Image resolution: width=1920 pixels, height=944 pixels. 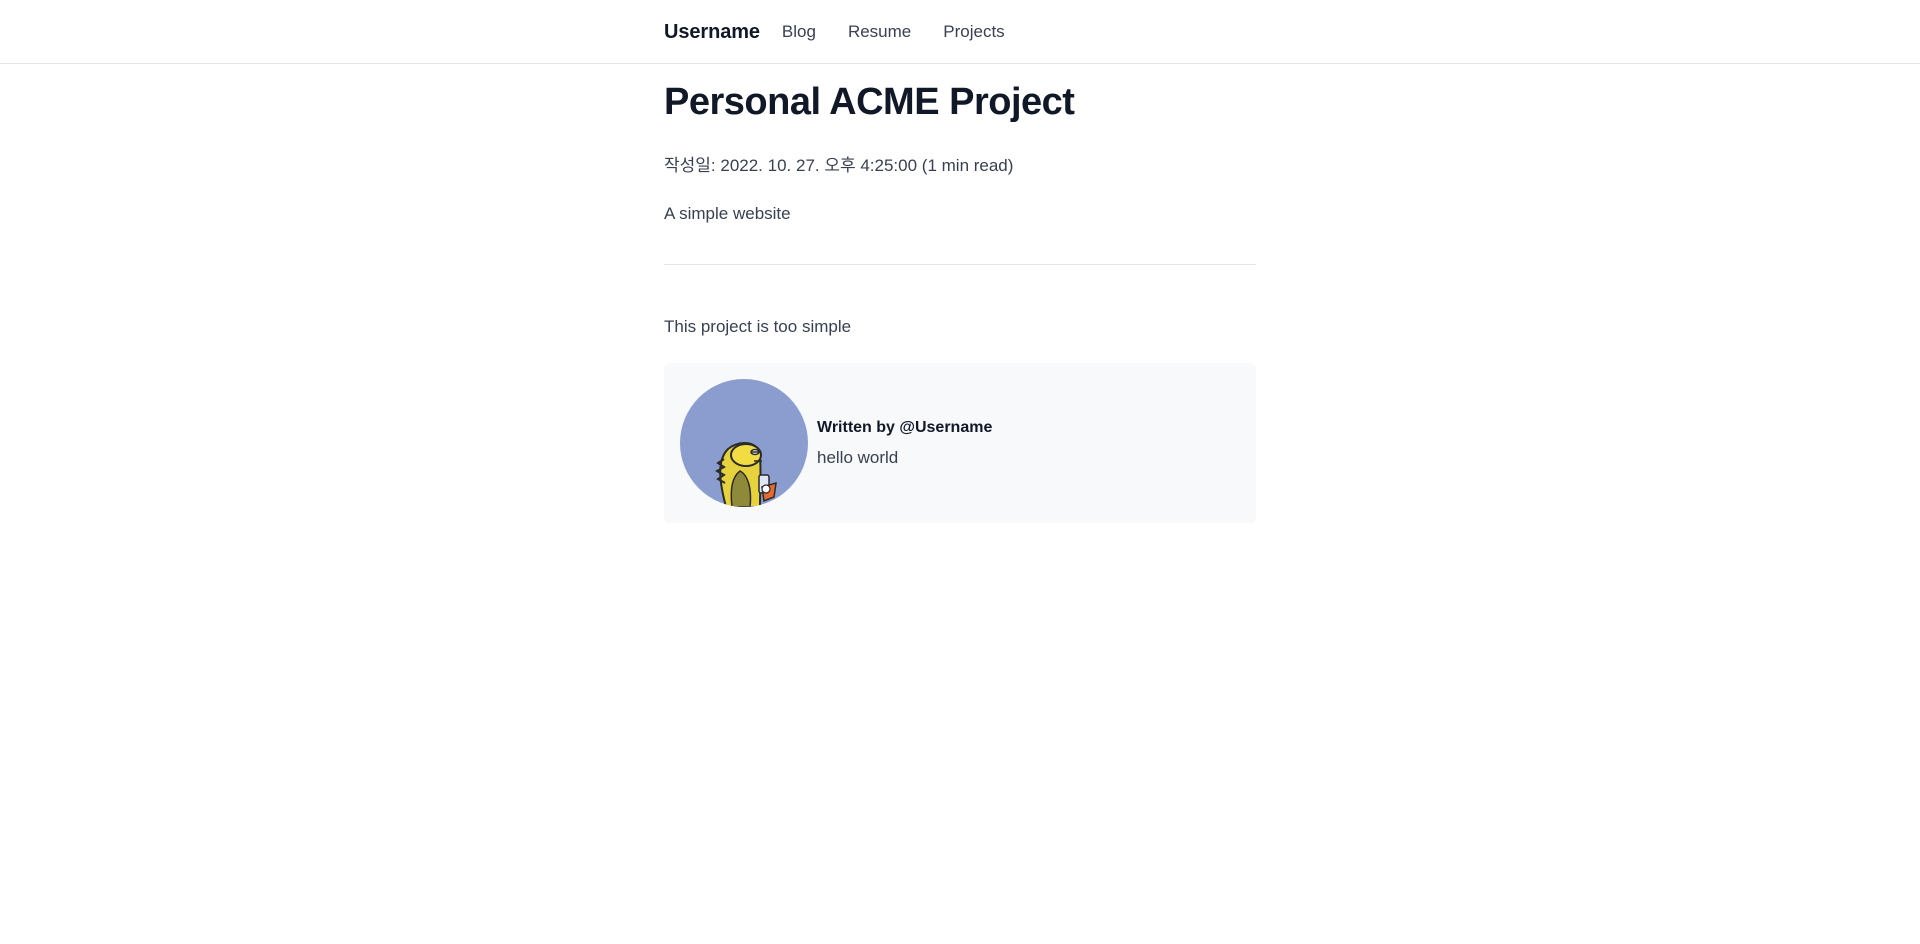 I want to click on divider, so click(x=960, y=264).